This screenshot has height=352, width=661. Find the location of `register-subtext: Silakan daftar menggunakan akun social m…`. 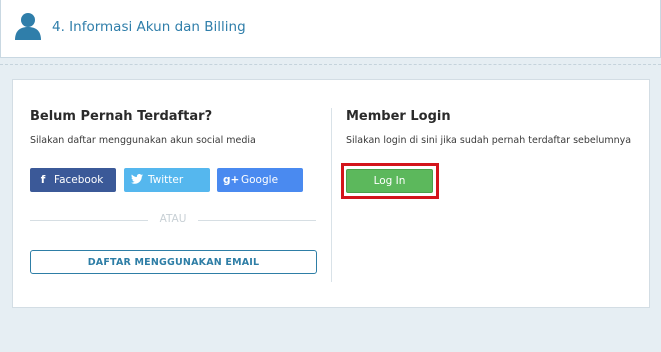

register-subtext: Silakan daftar menggunakan akun social m… is located at coordinates (143, 140).